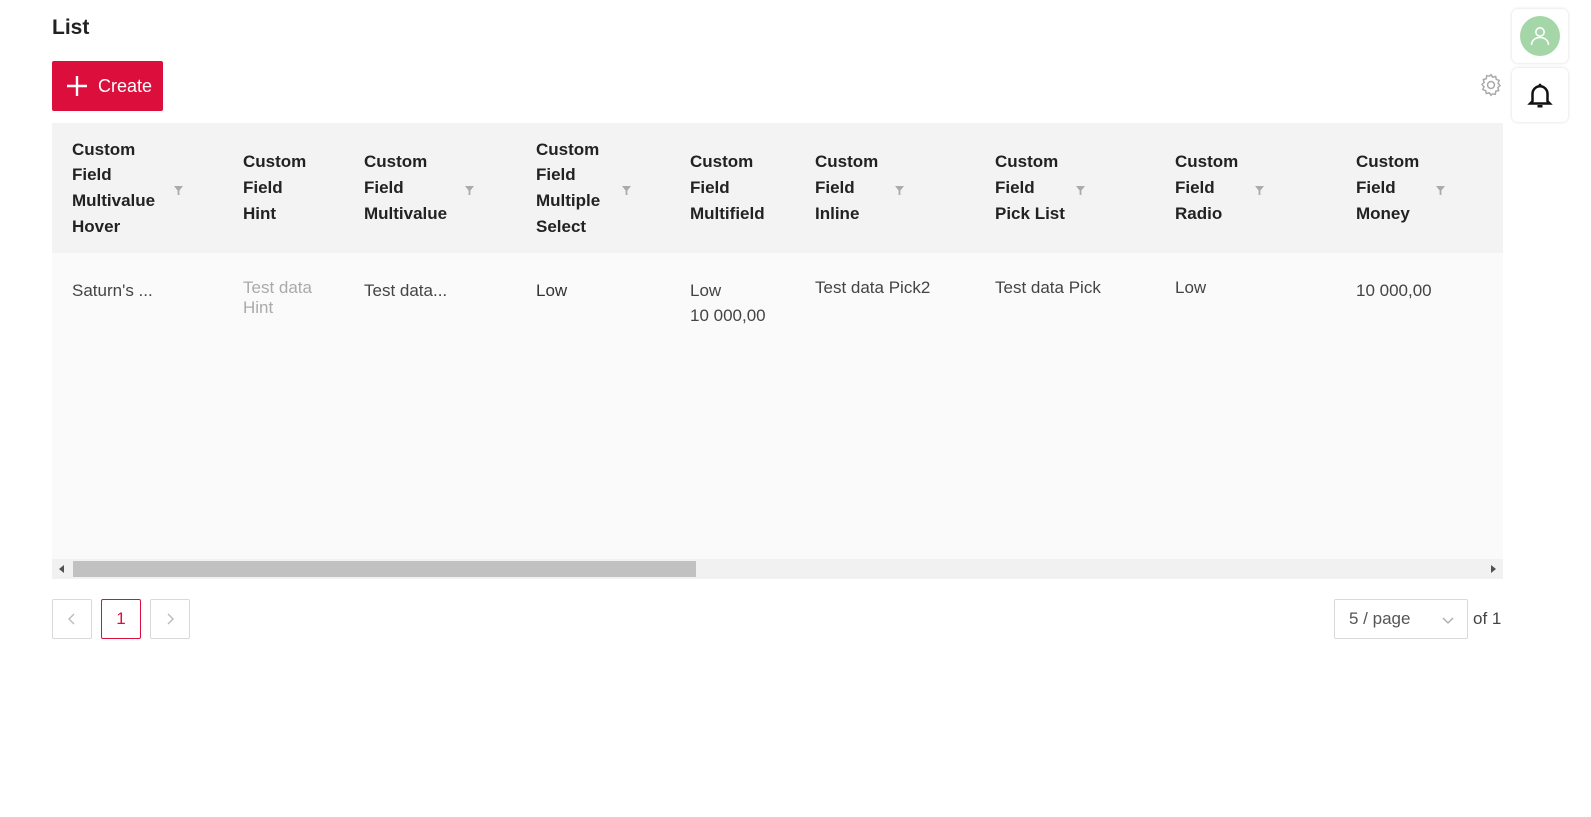 The height and width of the screenshot is (817, 1591). I want to click on notifications-button, so click(1540, 95).